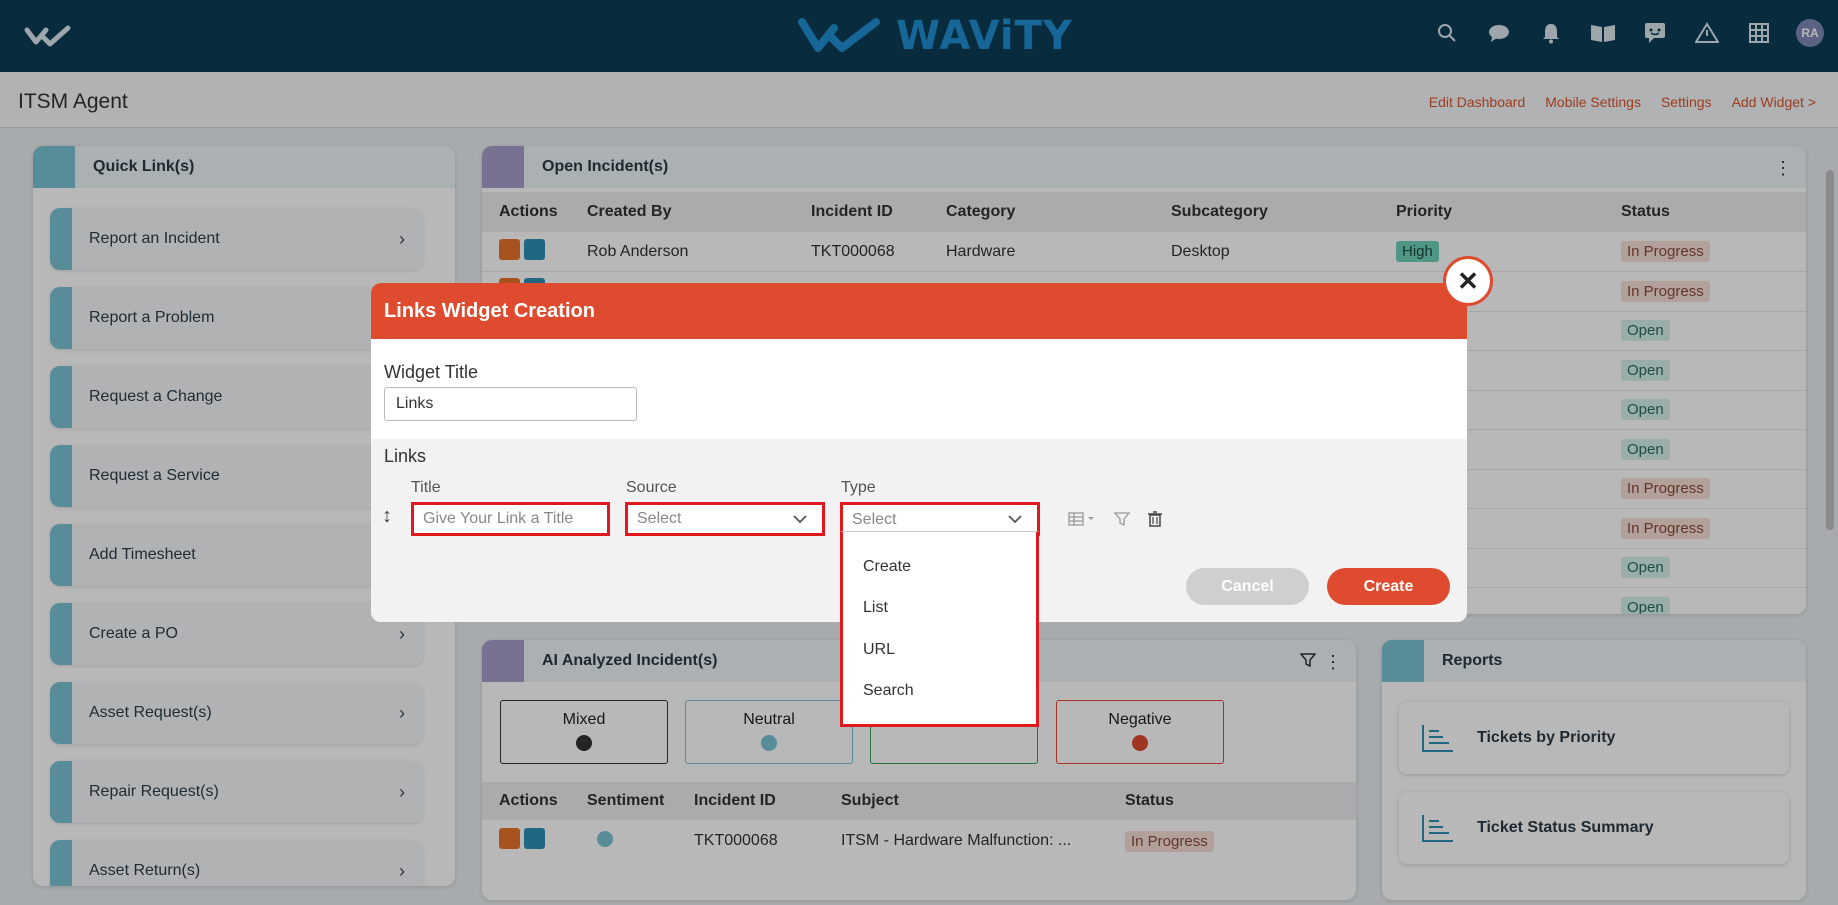  Describe the element at coordinates (888, 691) in the screenshot. I see `type-option-search: Search` at that location.